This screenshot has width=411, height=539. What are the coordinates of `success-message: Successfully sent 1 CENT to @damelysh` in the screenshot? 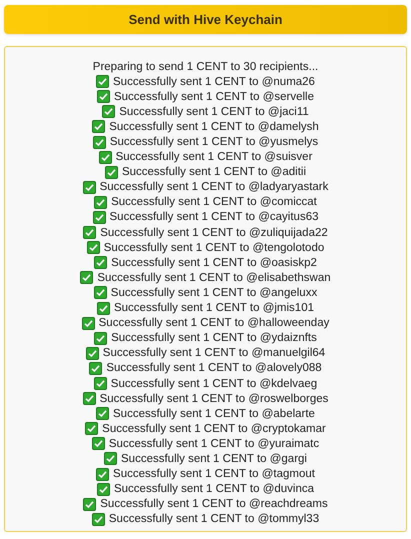 It's located at (214, 127).